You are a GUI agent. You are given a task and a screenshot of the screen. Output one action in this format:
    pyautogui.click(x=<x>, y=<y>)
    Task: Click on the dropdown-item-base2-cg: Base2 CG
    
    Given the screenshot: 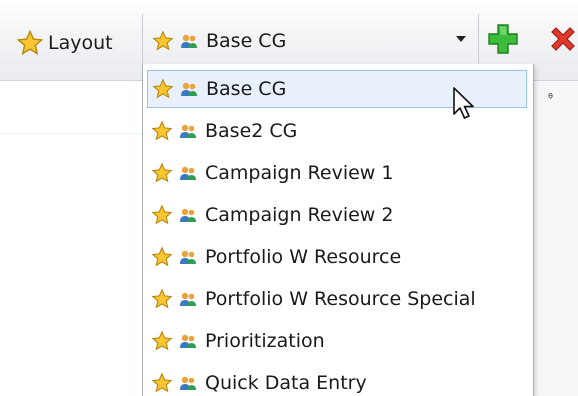 What is the action you would take?
    pyautogui.click(x=337, y=131)
    